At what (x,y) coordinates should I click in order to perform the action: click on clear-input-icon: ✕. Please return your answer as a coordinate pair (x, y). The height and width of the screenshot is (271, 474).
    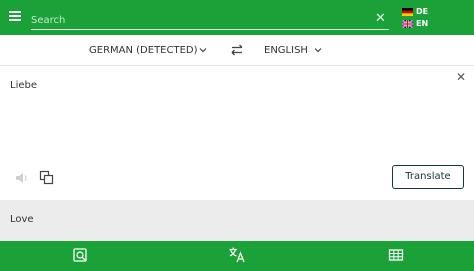
    Looking at the image, I should click on (461, 77).